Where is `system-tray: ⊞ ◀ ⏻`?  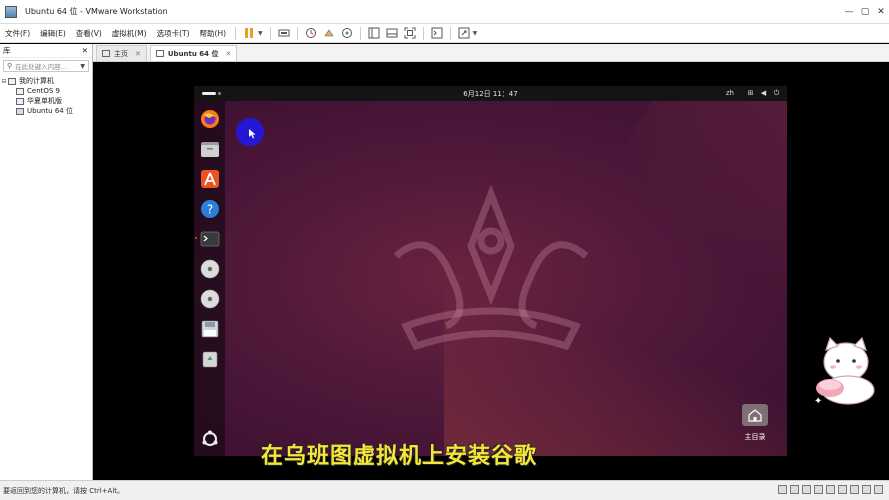
system-tray: ⊞ ◀ ⏻ is located at coordinates (763, 93).